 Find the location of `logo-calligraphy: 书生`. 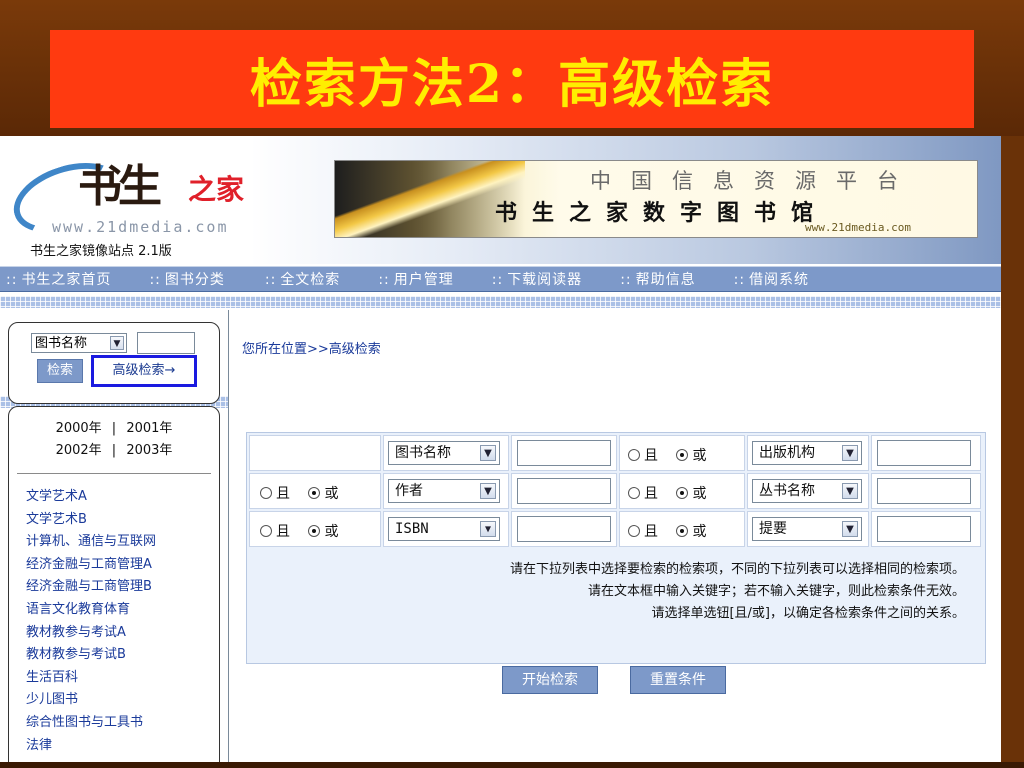

logo-calligraphy: 书生 is located at coordinates (120, 186).